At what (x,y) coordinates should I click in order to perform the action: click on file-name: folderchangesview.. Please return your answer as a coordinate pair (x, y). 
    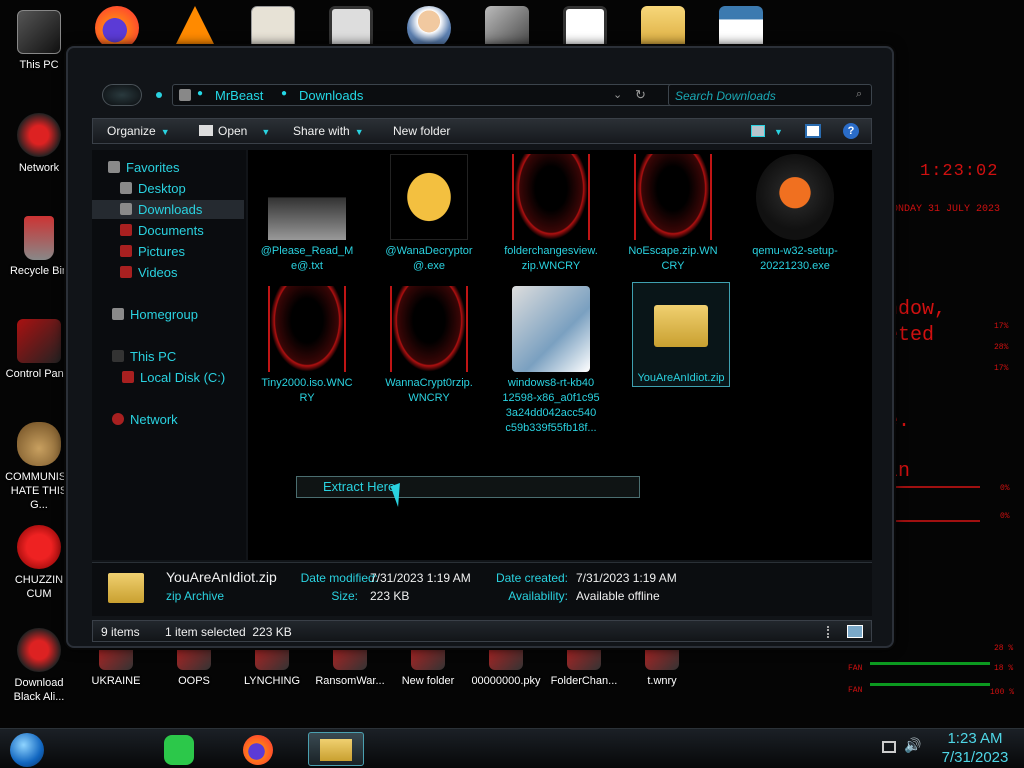
    Looking at the image, I should click on (551, 251).